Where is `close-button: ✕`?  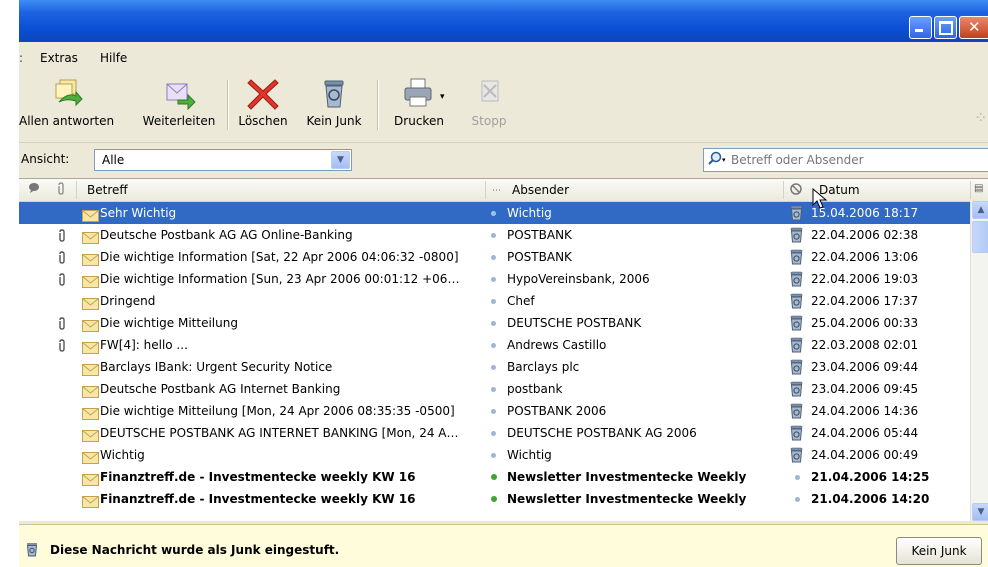 close-button: ✕ is located at coordinates (973, 27).